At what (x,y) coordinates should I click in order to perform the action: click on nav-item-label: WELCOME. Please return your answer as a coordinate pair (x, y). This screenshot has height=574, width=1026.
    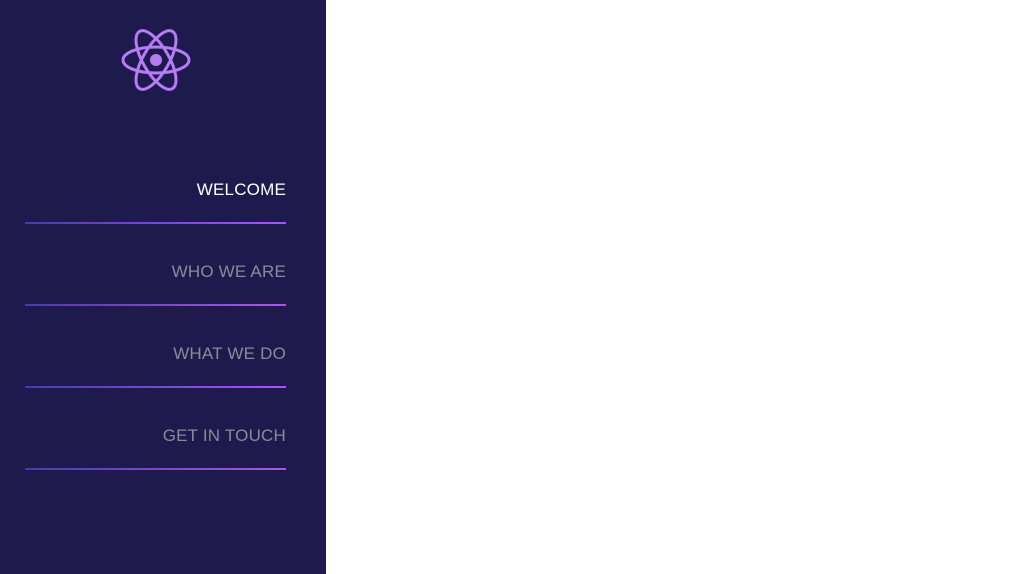
    Looking at the image, I should click on (241, 189).